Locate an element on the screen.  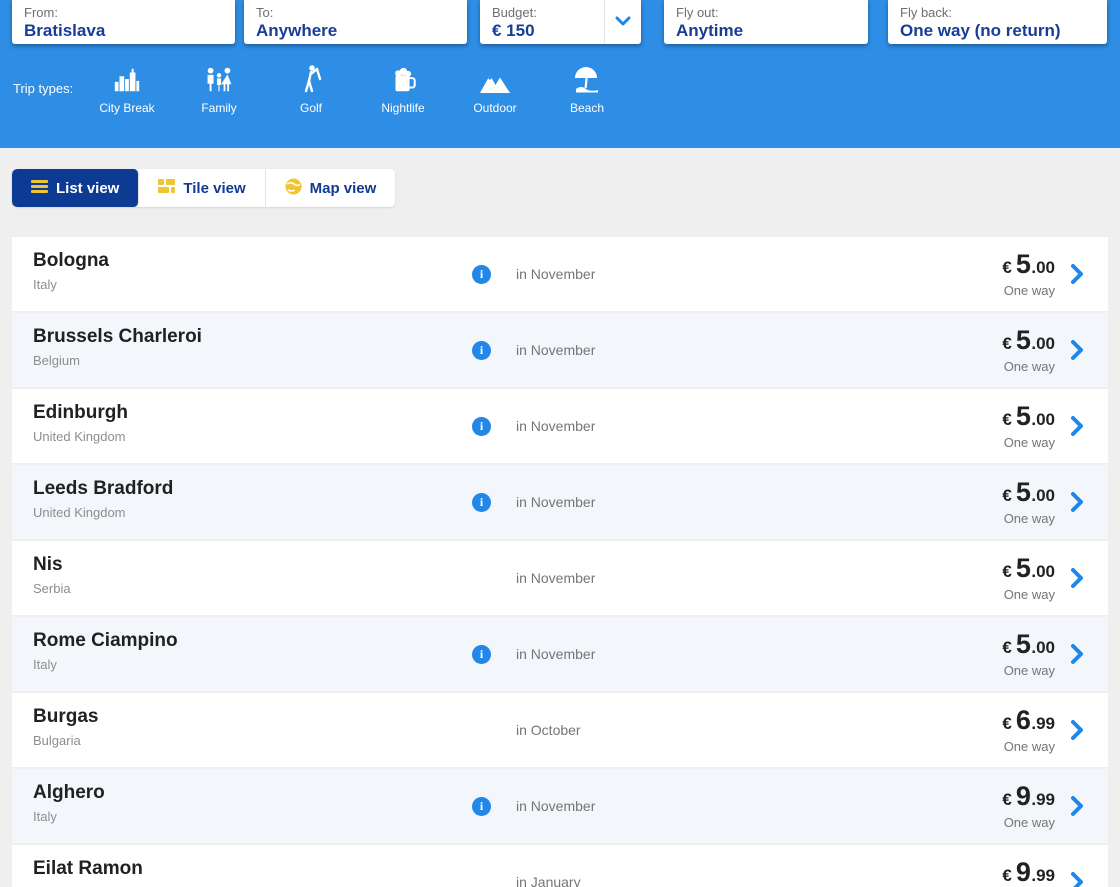
result-city: Leeds Bradford is located at coordinates (103, 488).